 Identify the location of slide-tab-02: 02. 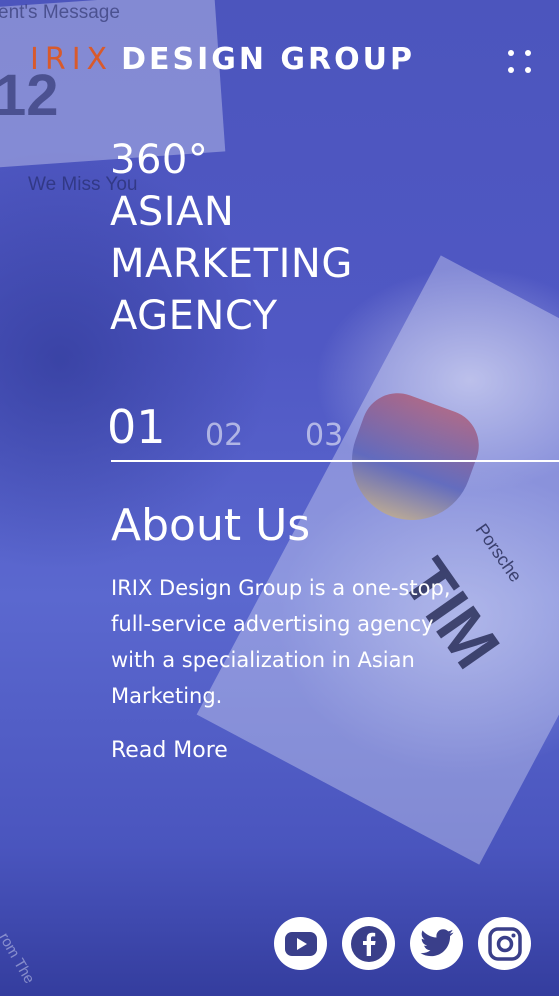
(224, 435).